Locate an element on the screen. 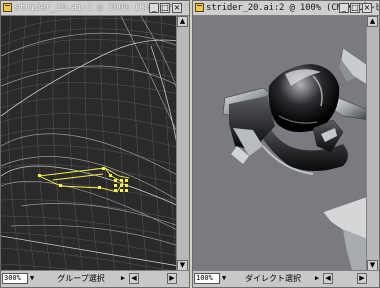 The width and height of the screenshot is (380, 288). current-tool-label: グループ選択 is located at coordinates (81, 278).